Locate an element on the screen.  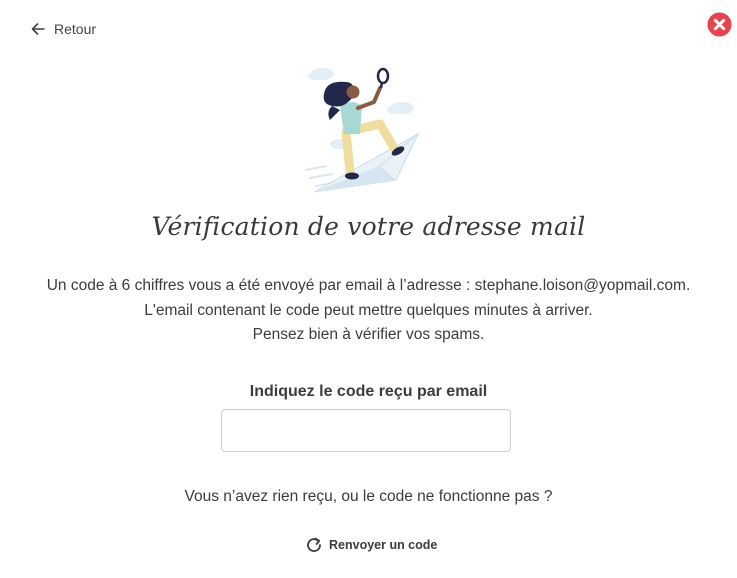
close-button is located at coordinates (719, 24).